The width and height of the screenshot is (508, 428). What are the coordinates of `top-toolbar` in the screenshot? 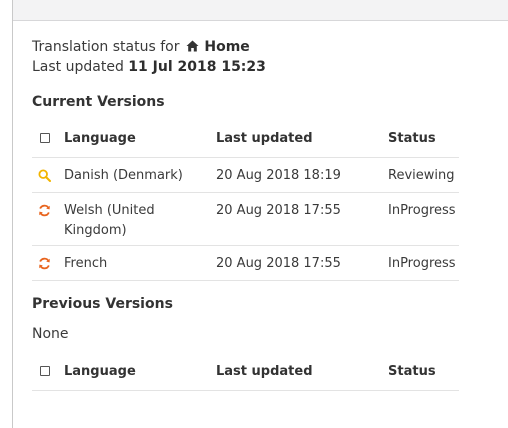 It's located at (260, 10).